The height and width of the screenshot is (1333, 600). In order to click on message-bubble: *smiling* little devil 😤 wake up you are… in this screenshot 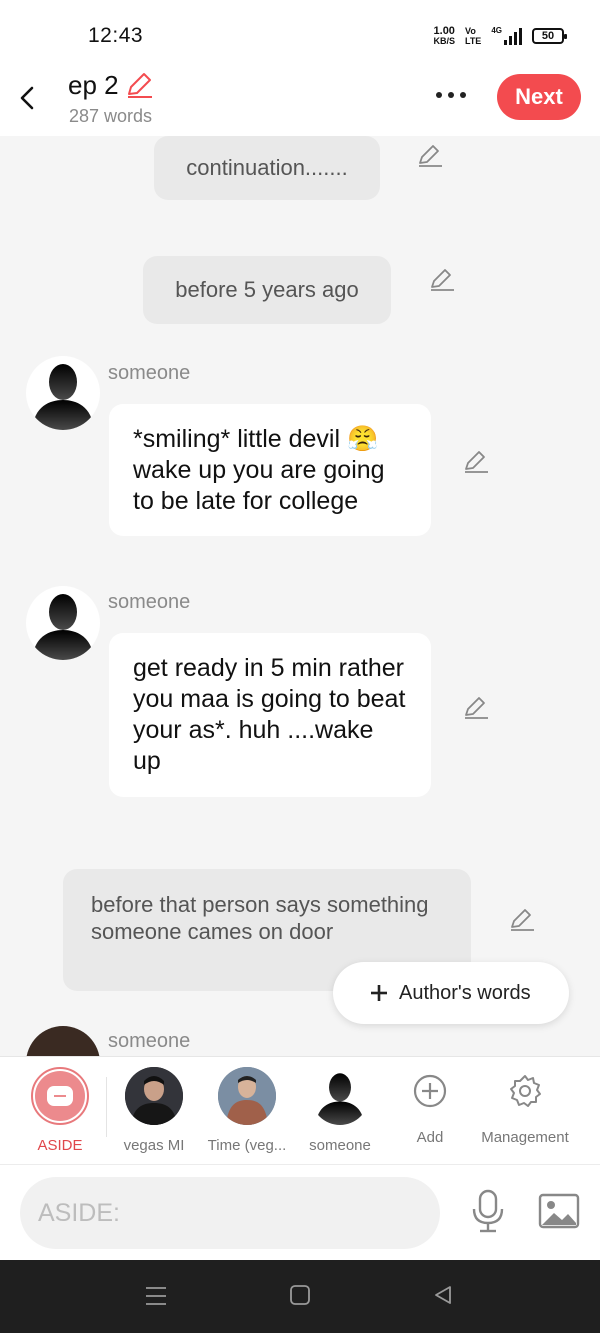, I will do `click(270, 470)`.